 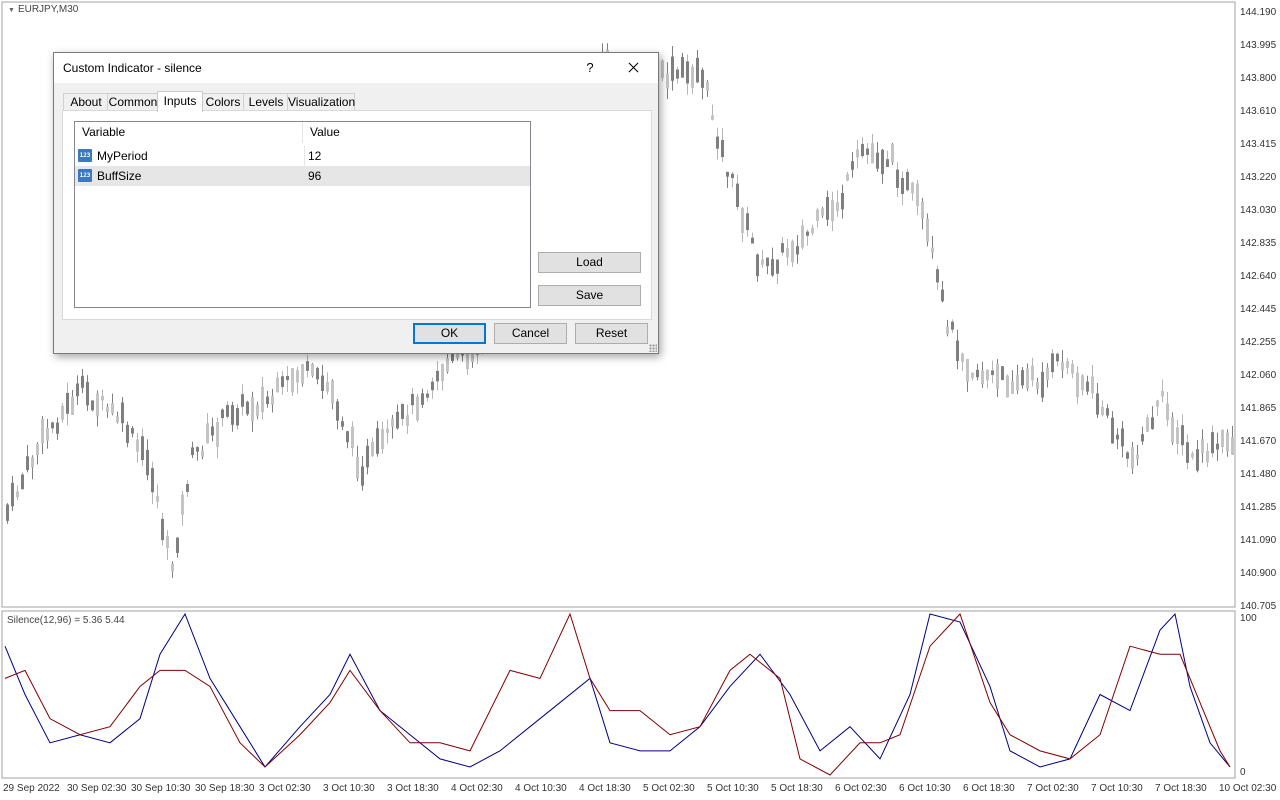 I want to click on time-tick-label: 29 Sep 2022, so click(x=31, y=788).